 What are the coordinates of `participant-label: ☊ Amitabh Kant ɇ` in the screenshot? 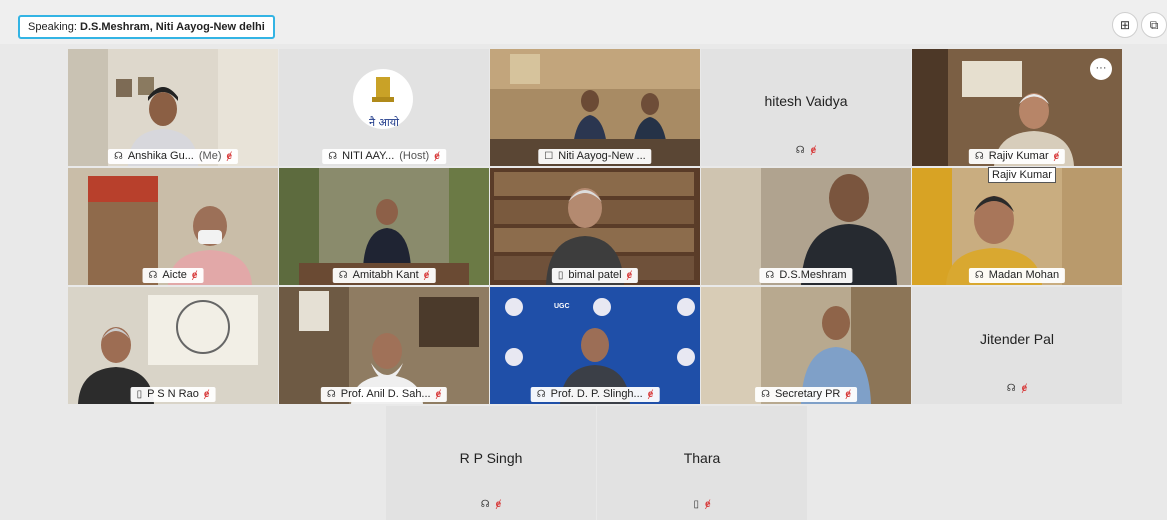 It's located at (384, 275).